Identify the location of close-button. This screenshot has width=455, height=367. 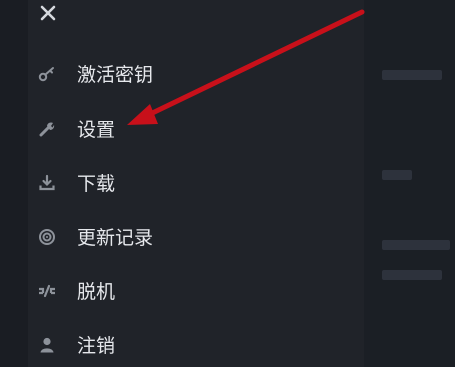
(48, 13).